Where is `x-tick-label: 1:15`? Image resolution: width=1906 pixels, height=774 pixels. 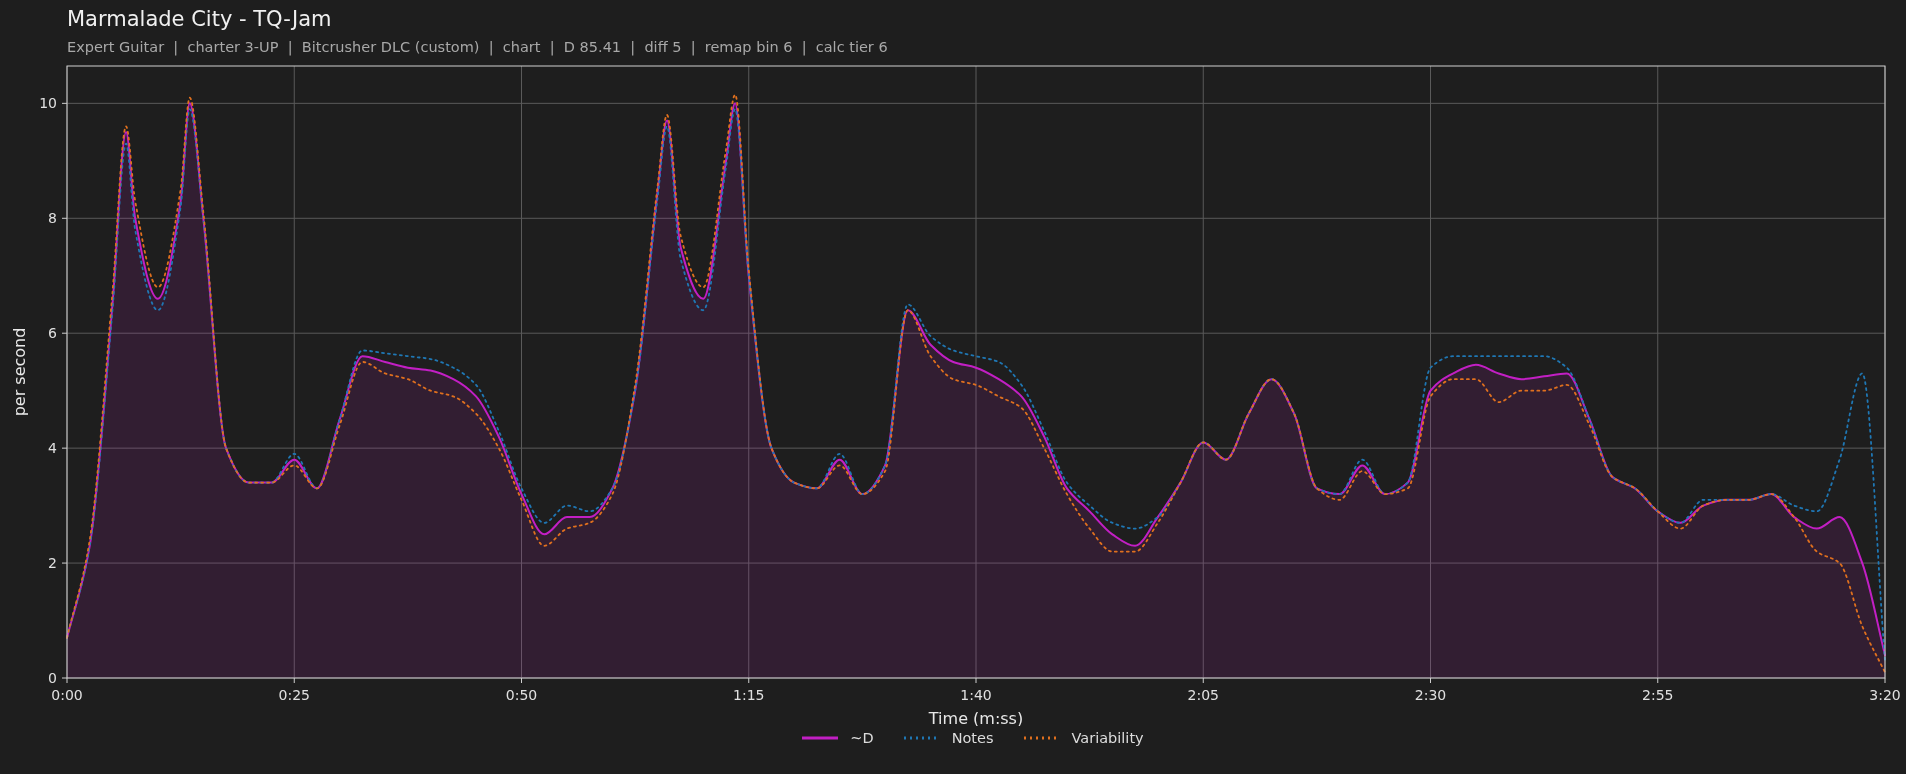
x-tick-label: 1:15 is located at coordinates (749, 695).